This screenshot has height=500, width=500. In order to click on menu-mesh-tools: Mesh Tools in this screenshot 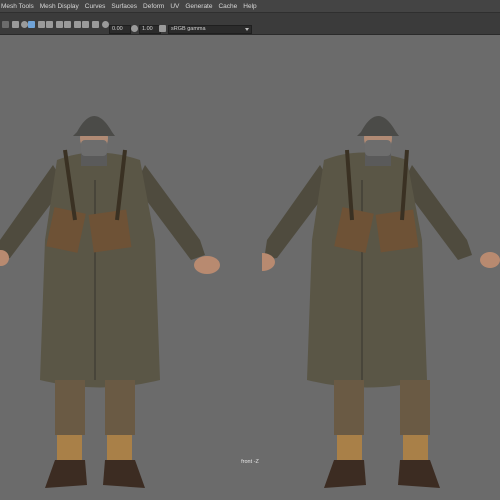, I will do `click(18, 6)`.